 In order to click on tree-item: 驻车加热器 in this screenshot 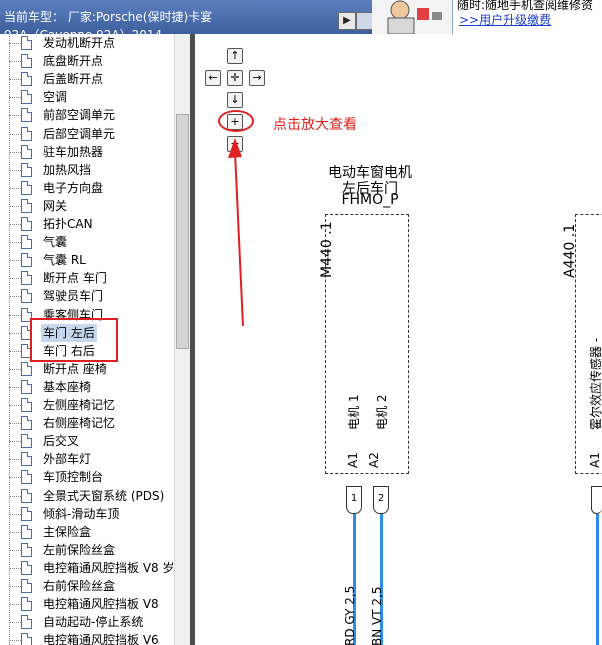, I will do `click(87, 152)`.